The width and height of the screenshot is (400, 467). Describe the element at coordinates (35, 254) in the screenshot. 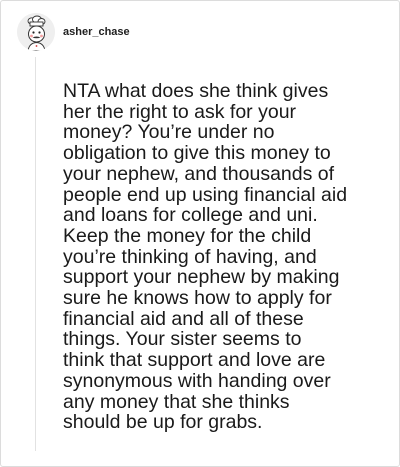

I see `thread-line` at that location.